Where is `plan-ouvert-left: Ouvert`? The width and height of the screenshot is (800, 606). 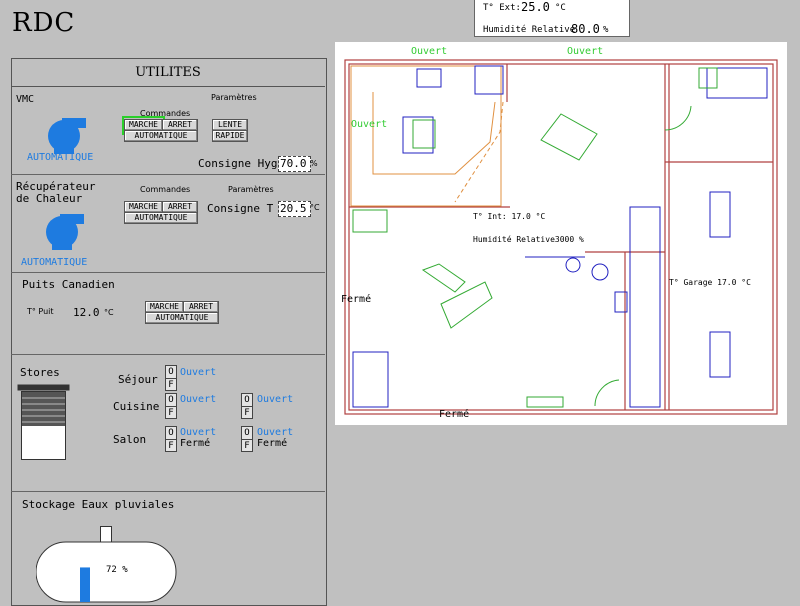 plan-ouvert-left: Ouvert is located at coordinates (369, 124).